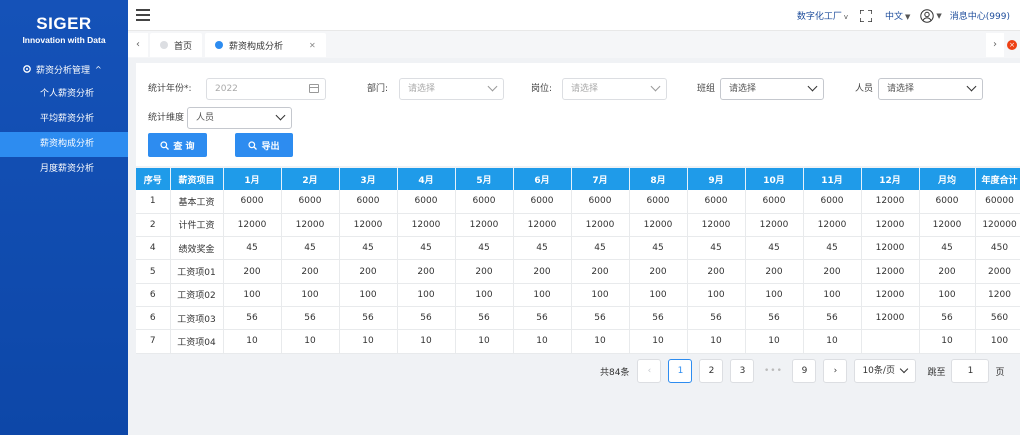 The width and height of the screenshot is (1020, 435). What do you see at coordinates (266, 89) in the screenshot?
I see `year-picker: 2022` at bounding box center [266, 89].